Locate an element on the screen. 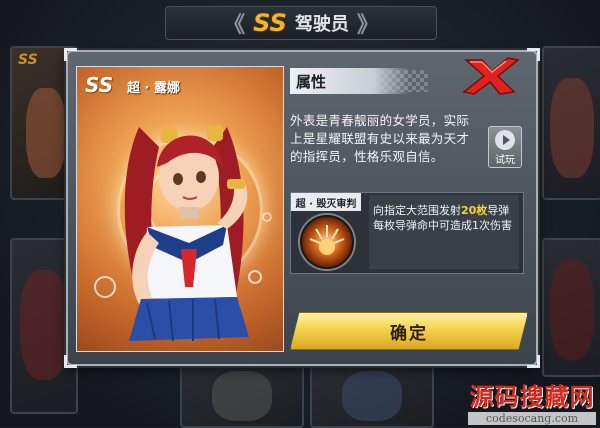 This screenshot has width=600, height=428. pilot-description: 外表是青春靓丽的女学员，实际上是星耀联盟有史以来最为天才的指挥员，性格乐观自信。 is located at coordinates (380, 138).